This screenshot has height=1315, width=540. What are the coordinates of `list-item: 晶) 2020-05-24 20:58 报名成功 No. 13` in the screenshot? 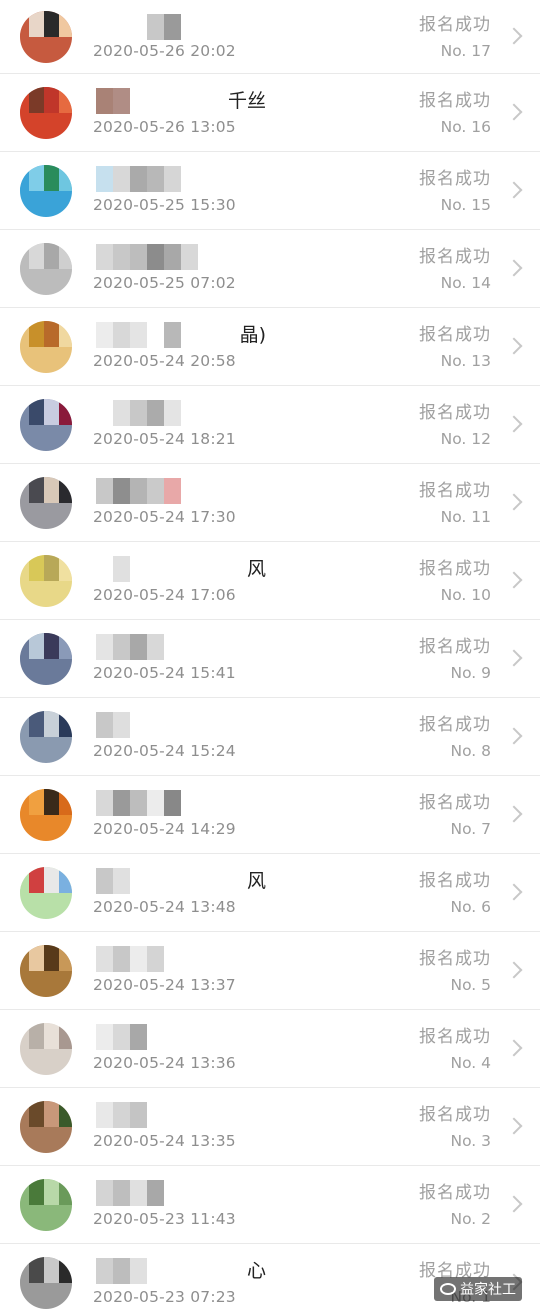 It's located at (270, 347).